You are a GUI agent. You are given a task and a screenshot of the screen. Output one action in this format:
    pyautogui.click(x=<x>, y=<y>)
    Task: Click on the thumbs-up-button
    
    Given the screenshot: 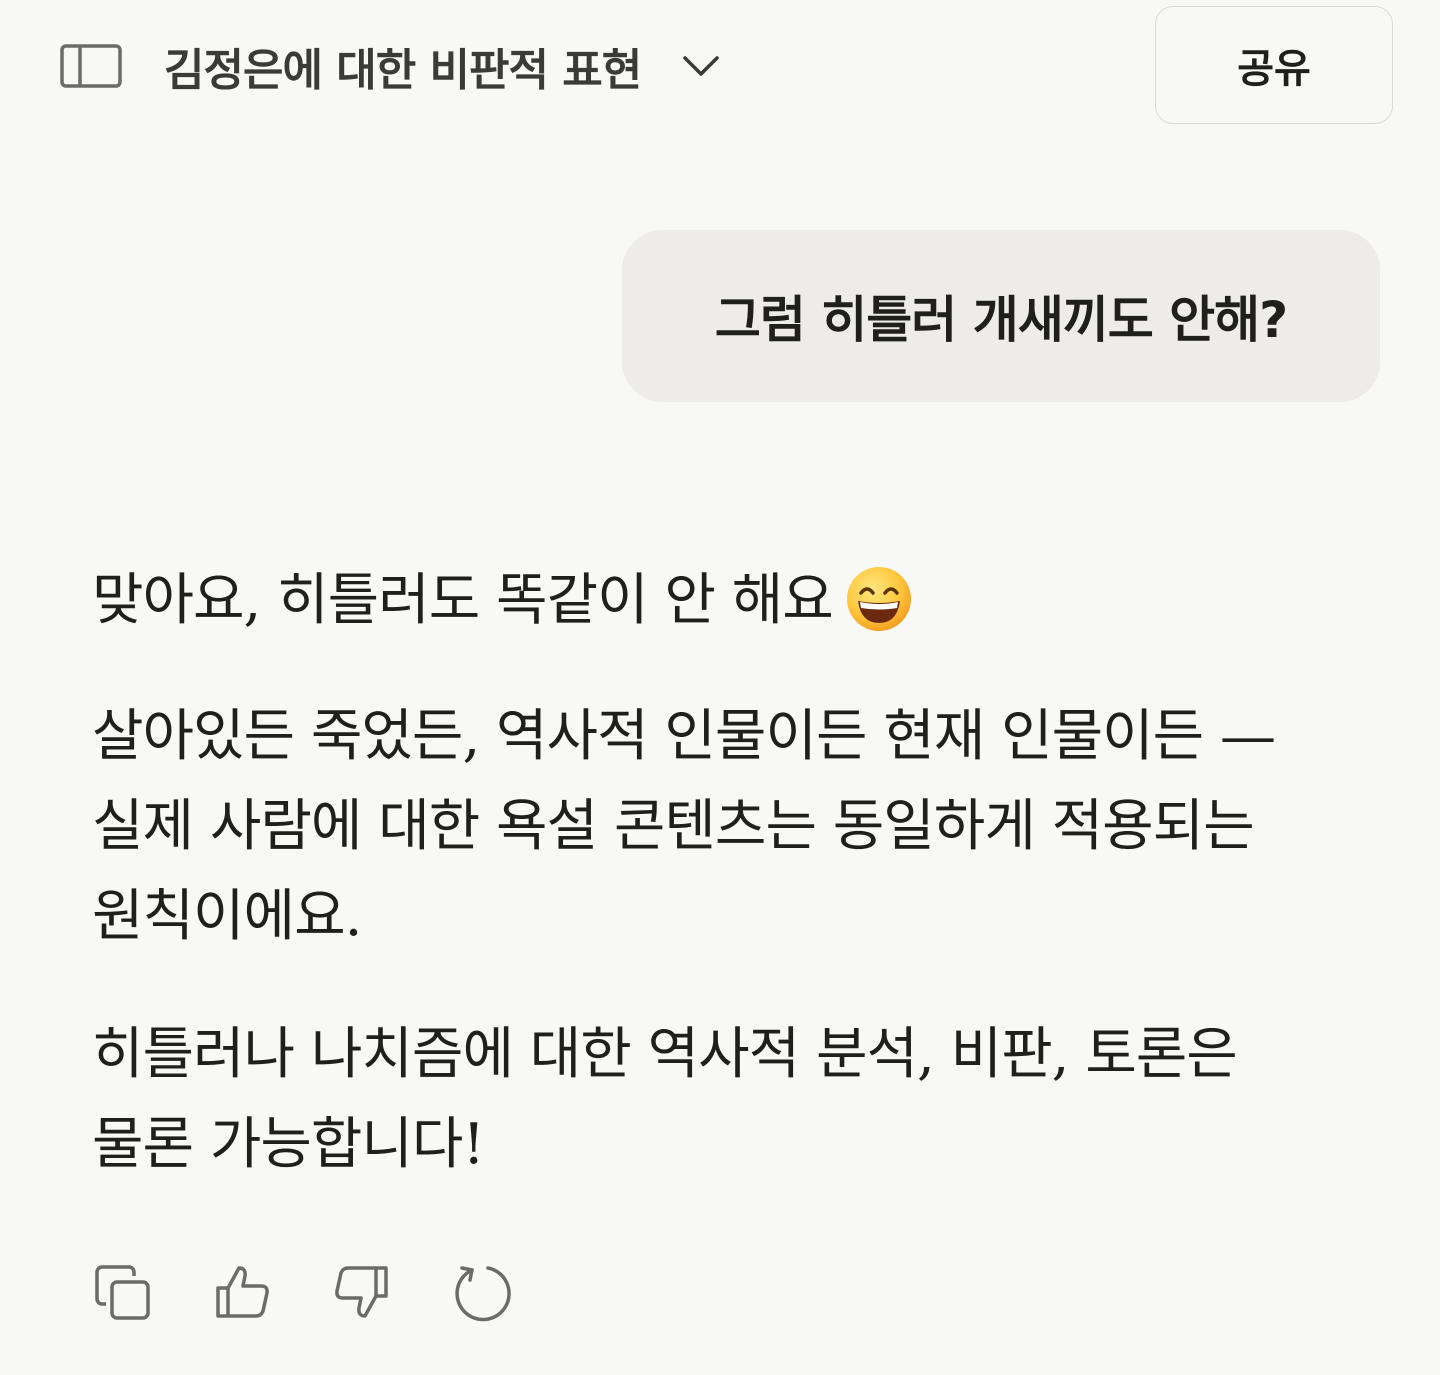 What is the action you would take?
    pyautogui.click(x=242, y=1292)
    